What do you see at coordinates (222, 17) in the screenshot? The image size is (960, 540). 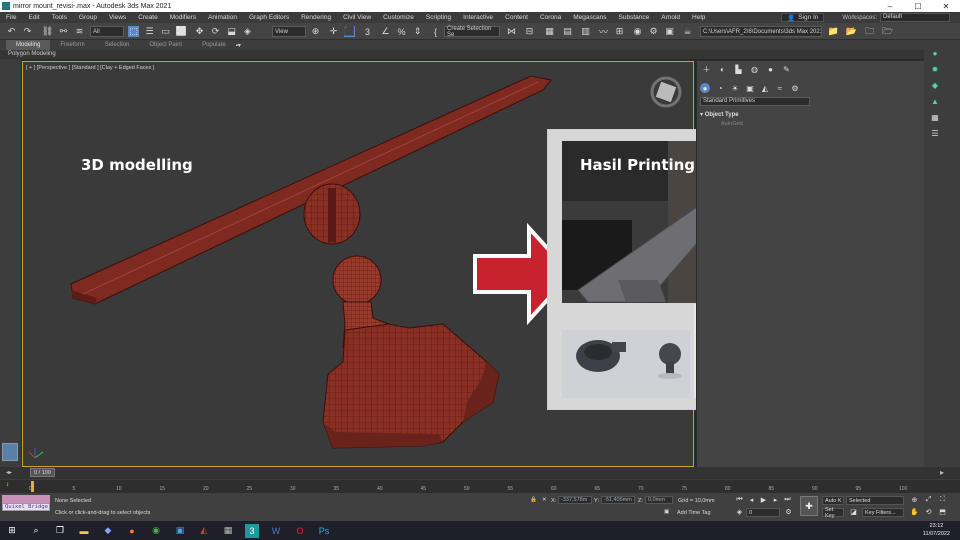 I see `menu-animation: Animation` at bounding box center [222, 17].